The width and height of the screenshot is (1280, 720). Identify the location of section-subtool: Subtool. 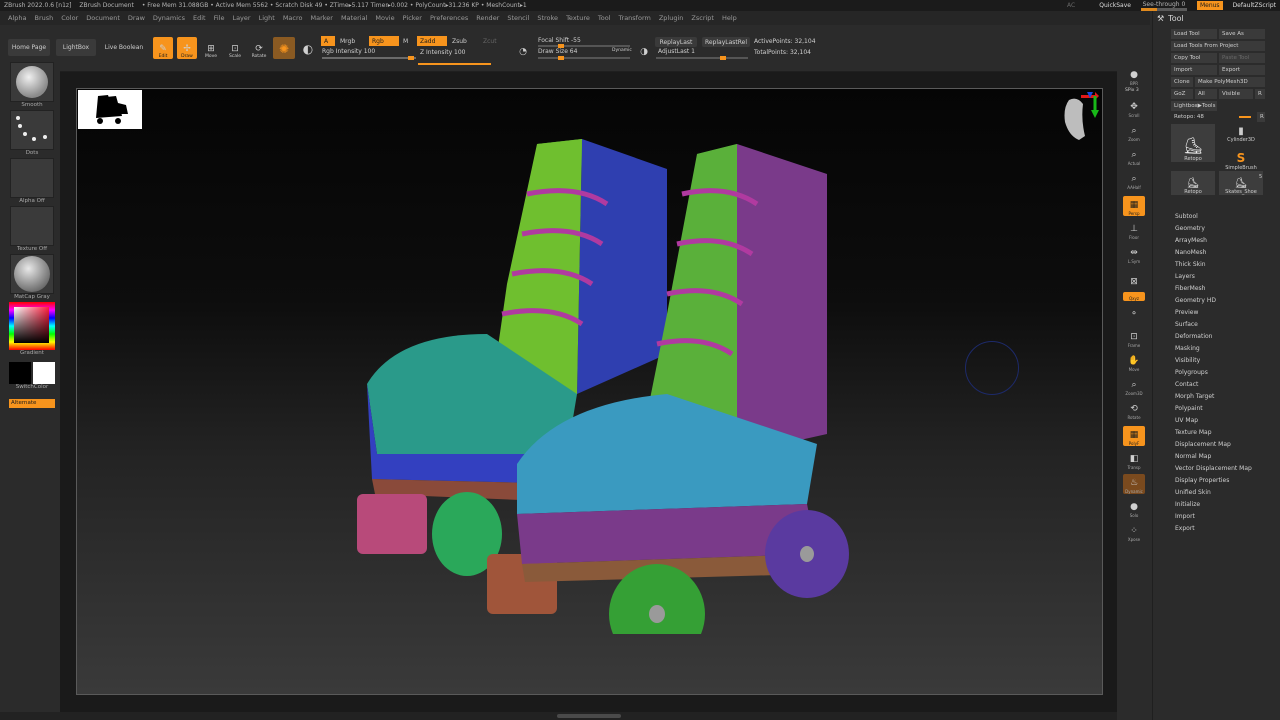
(1213, 217).